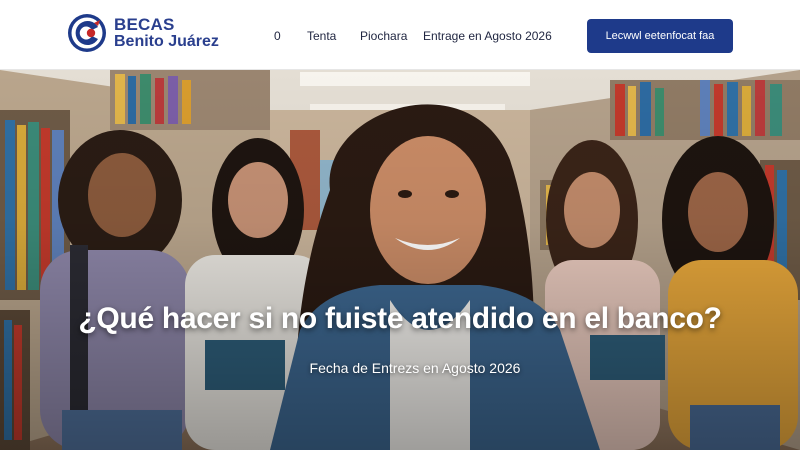 Image resolution: width=800 pixels, height=450 pixels. I want to click on cta-button: Lecwwl eetenfocat faa, so click(660, 36).